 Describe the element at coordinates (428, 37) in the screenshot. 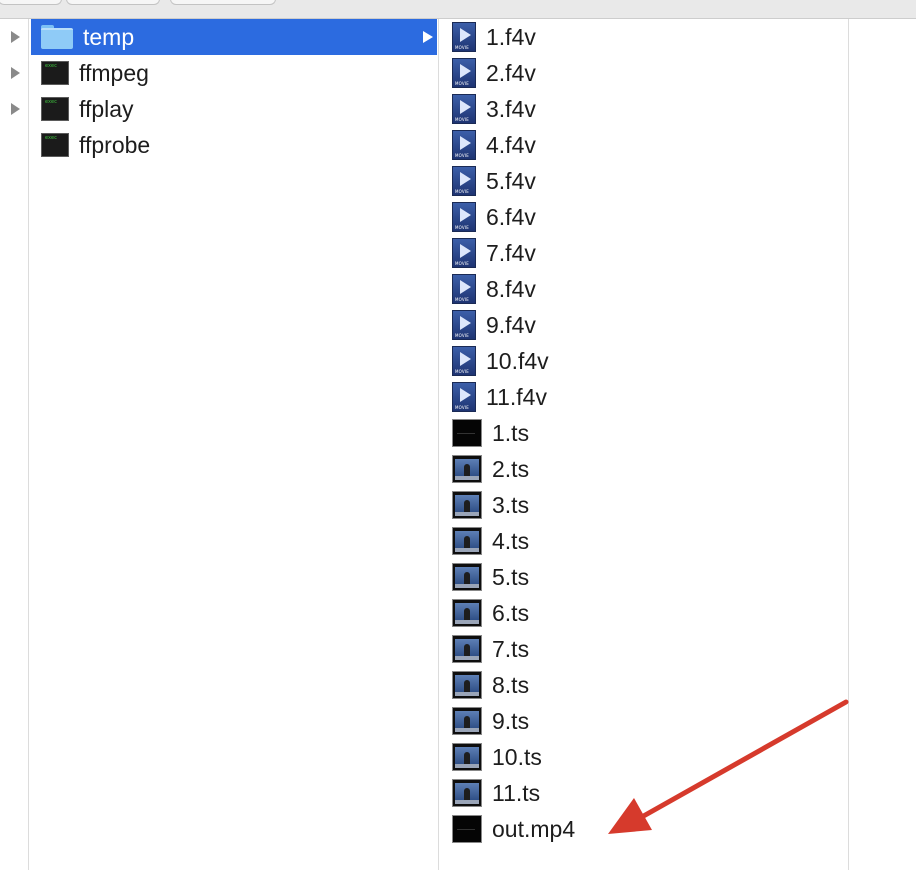

I see `chevron-right-icon` at that location.